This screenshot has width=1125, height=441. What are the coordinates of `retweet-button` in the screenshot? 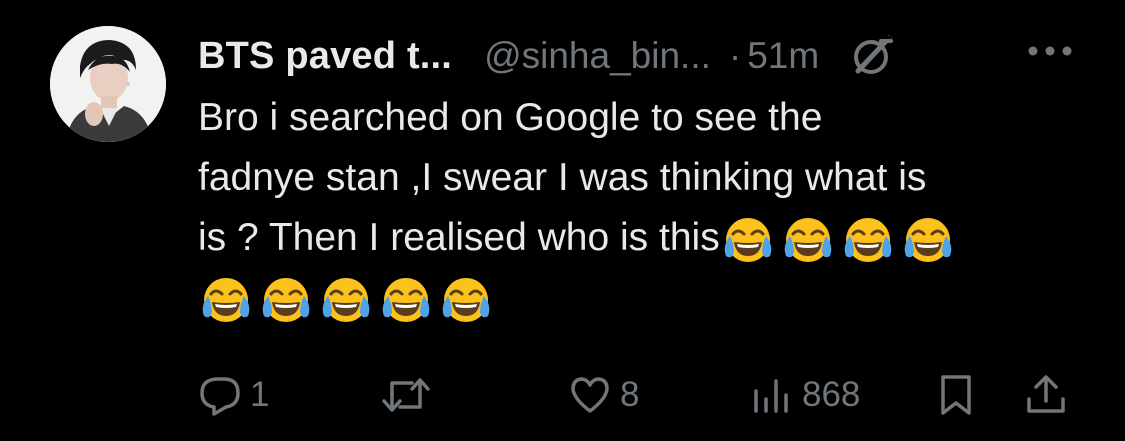 It's located at (410, 395).